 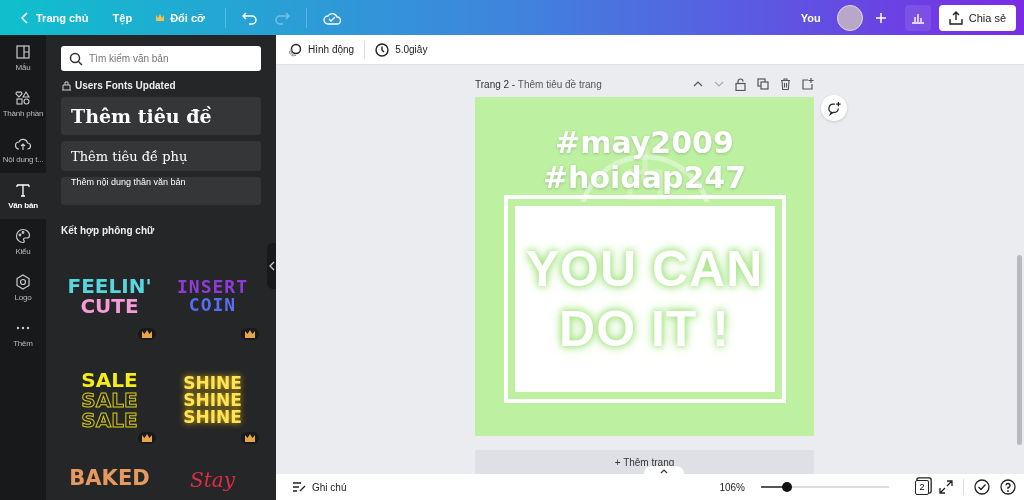 I want to click on bar-chart-icon, so click(x=917, y=17).